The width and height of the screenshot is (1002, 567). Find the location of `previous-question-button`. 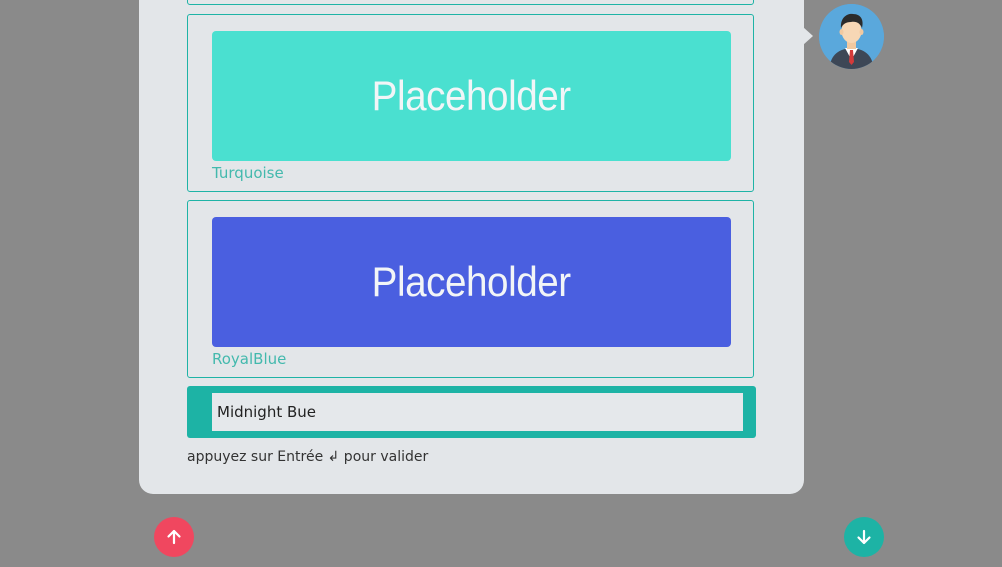

previous-question-button is located at coordinates (174, 537).